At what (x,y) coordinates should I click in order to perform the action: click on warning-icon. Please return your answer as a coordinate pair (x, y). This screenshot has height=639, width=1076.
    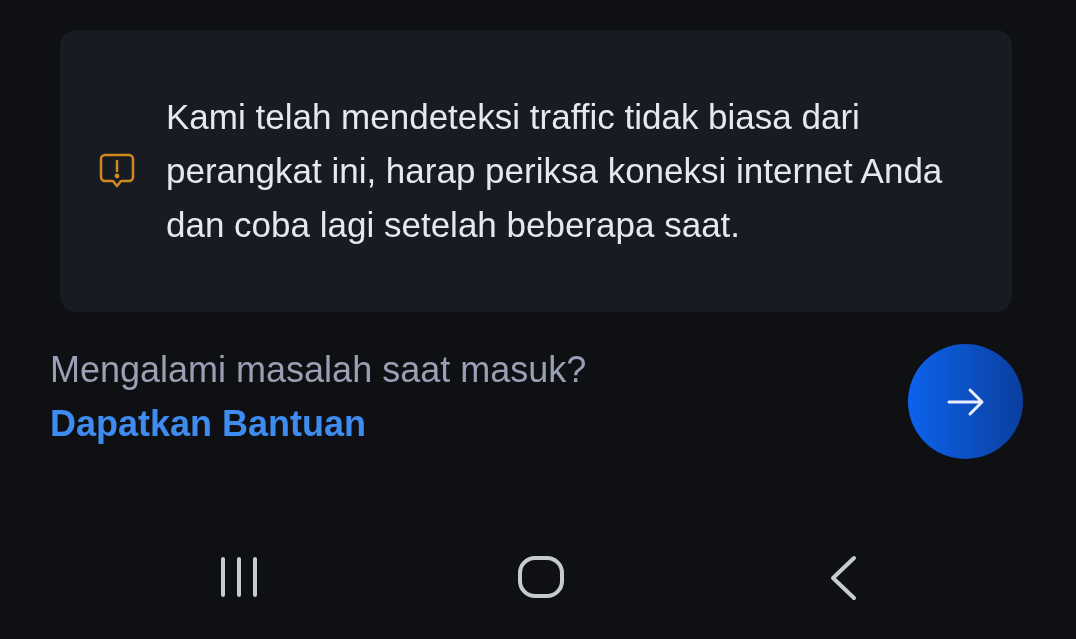
    Looking at the image, I should click on (117, 171).